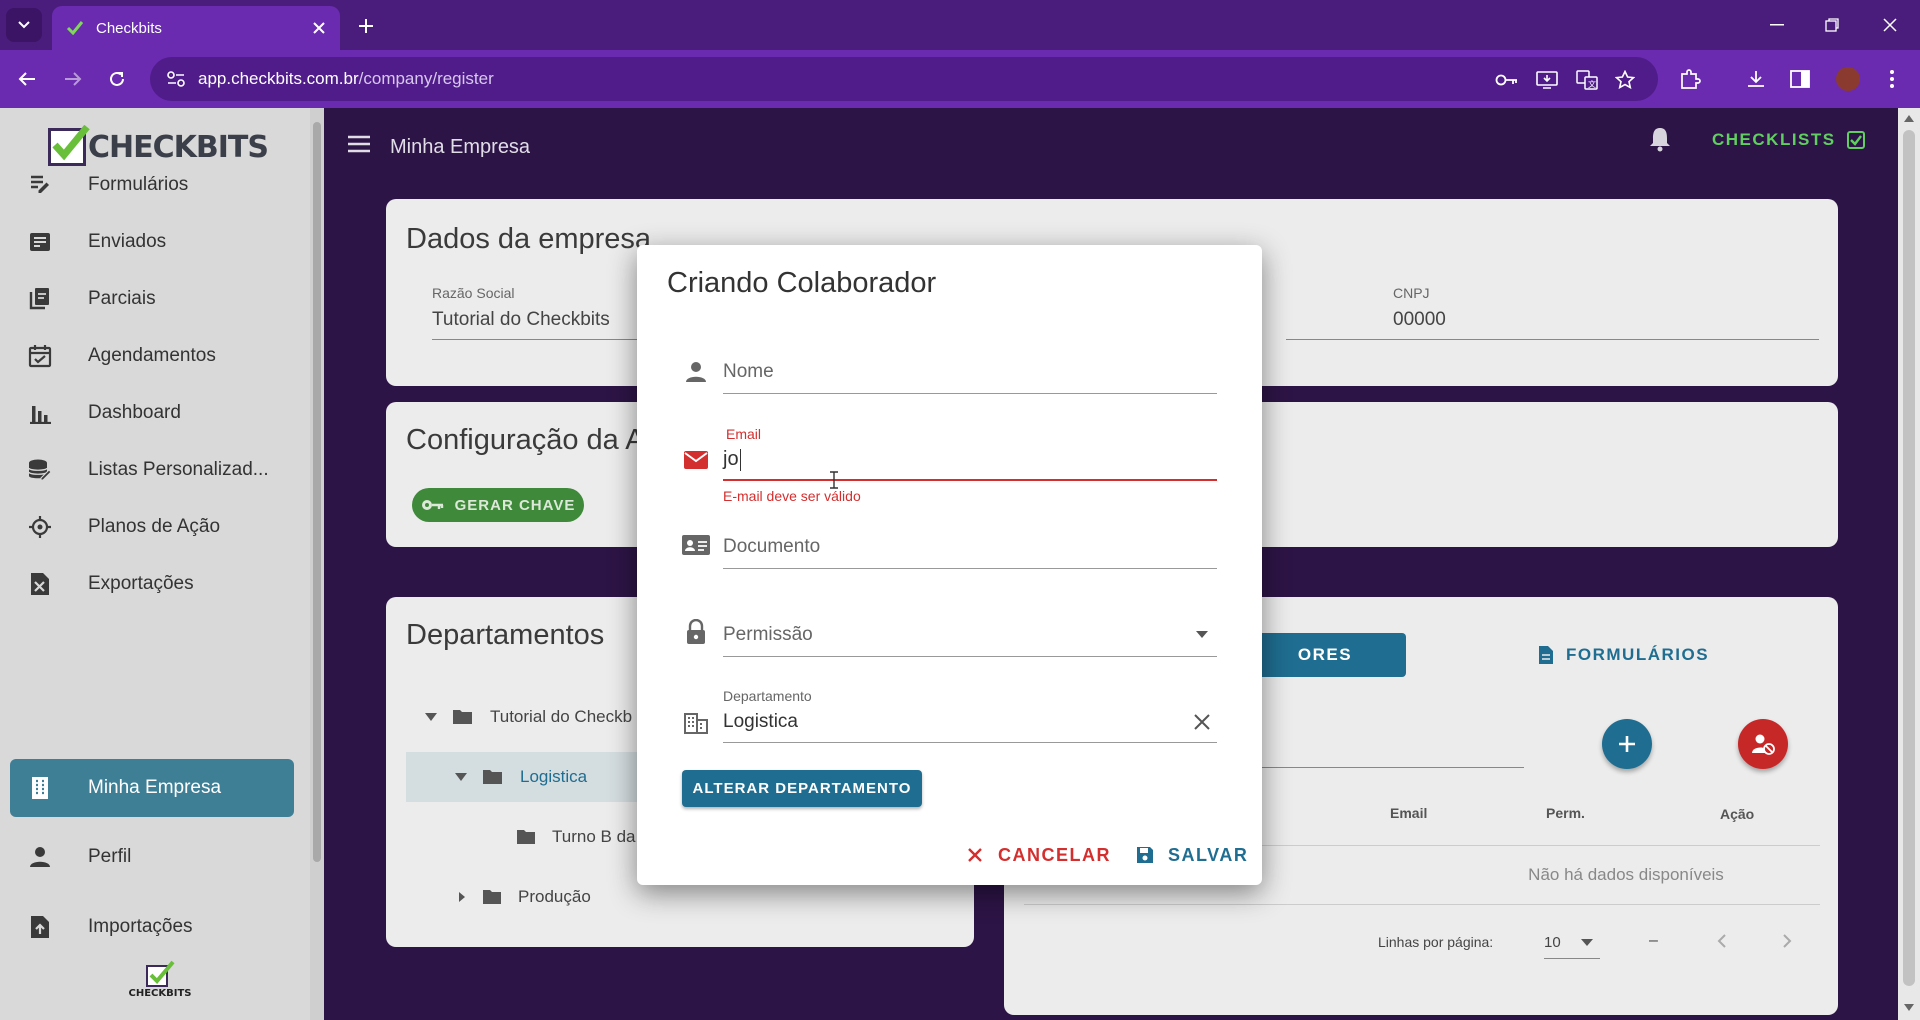  What do you see at coordinates (1202, 722) in the screenshot?
I see `clear-icon` at bounding box center [1202, 722].